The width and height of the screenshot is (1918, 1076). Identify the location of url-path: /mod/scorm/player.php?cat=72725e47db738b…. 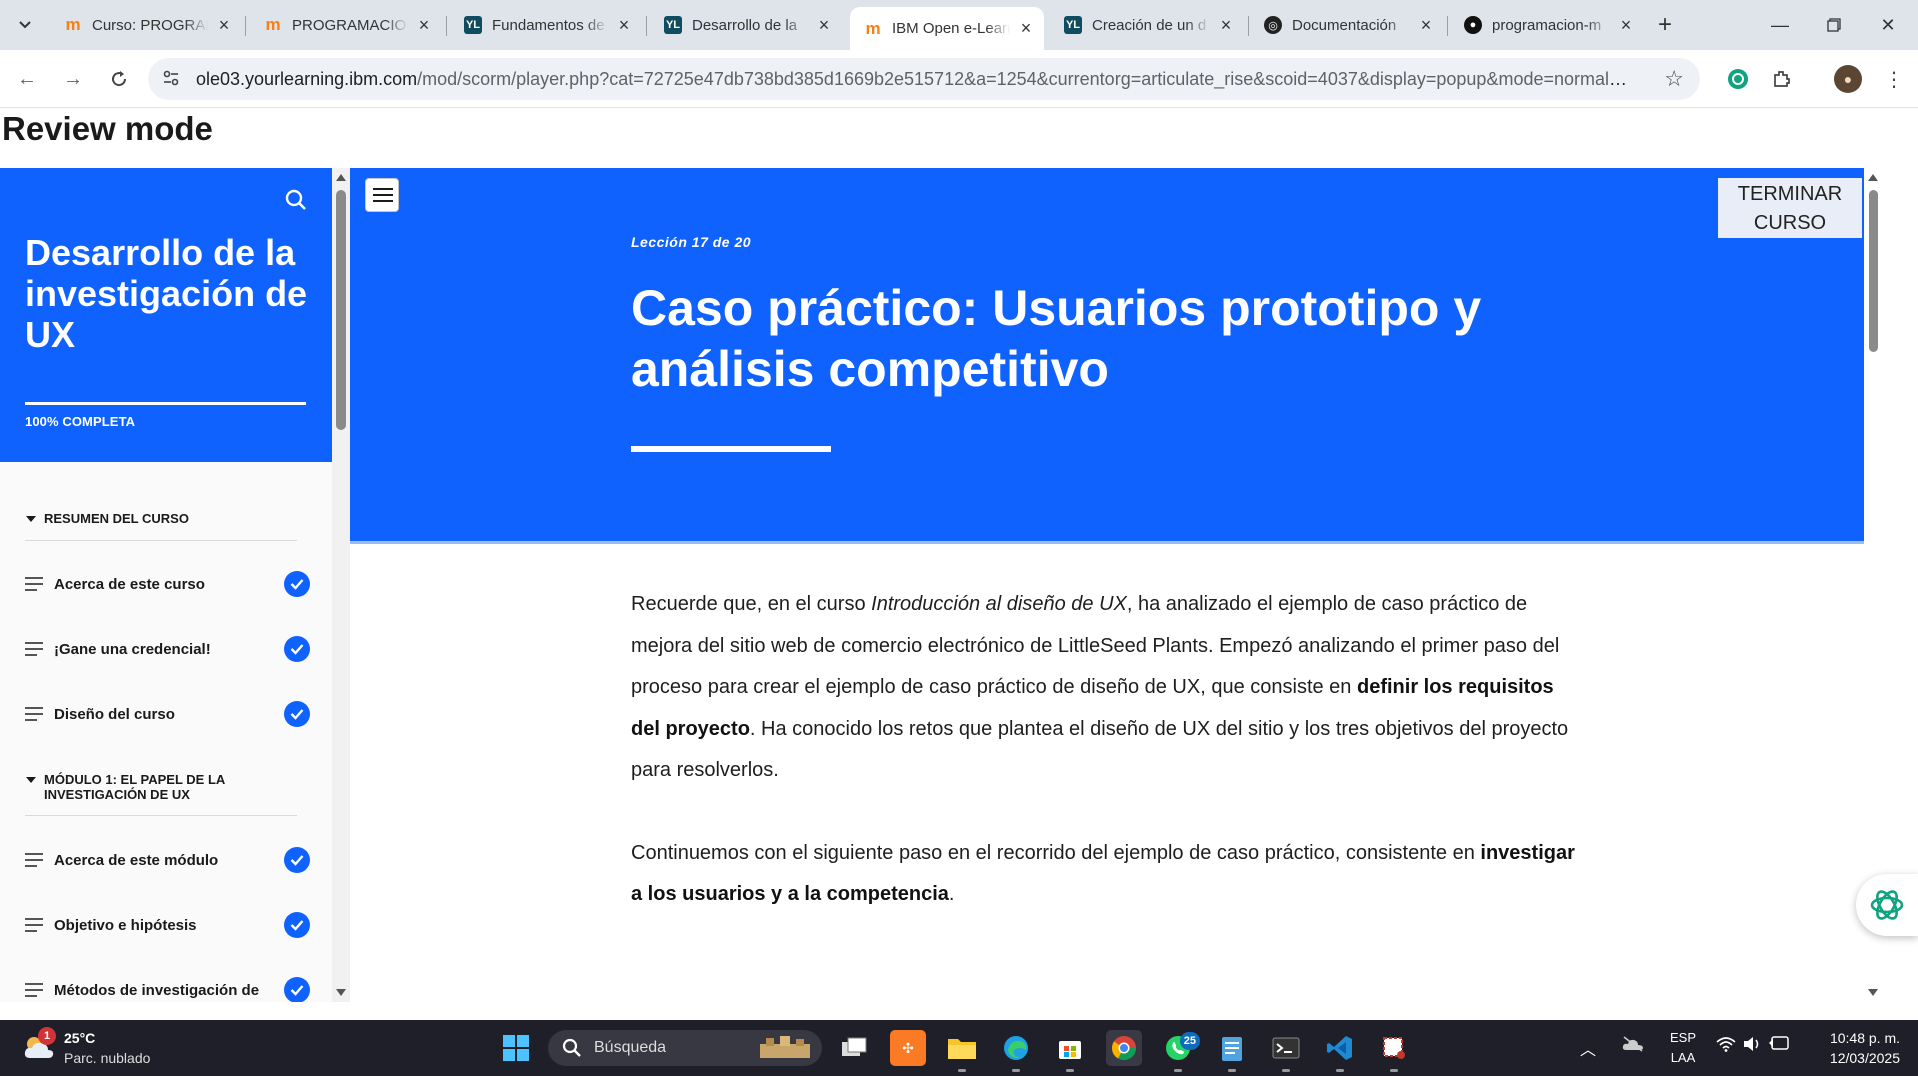
(1026, 79).